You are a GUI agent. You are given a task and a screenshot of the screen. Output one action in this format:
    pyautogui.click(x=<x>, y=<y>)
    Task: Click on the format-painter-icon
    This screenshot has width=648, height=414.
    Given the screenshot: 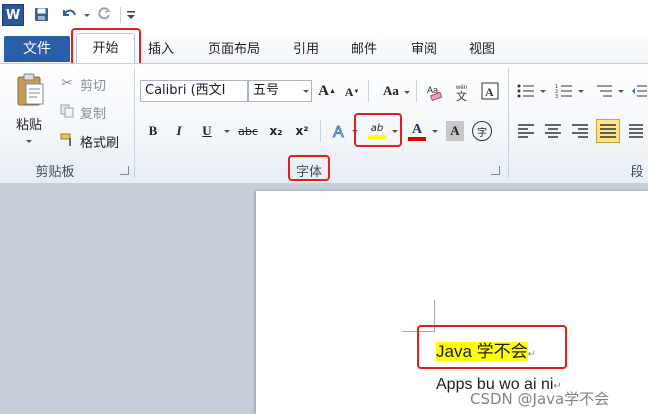 What is the action you would take?
    pyautogui.click(x=68, y=140)
    